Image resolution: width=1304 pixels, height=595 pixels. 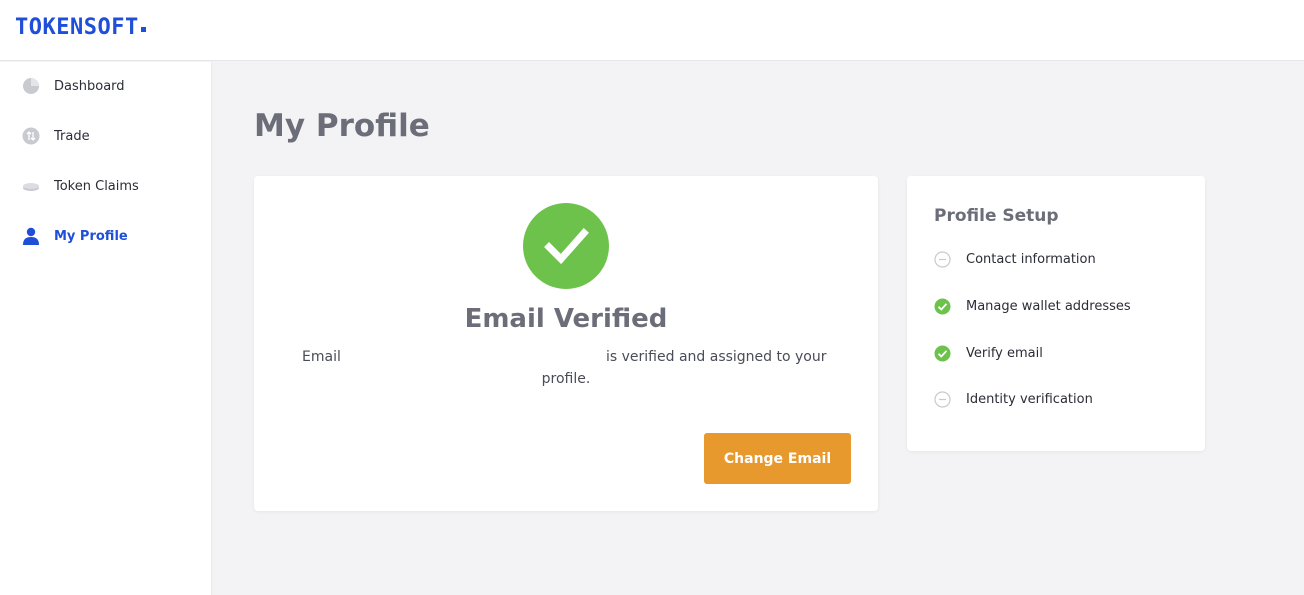 What do you see at coordinates (30, 86) in the screenshot?
I see `pie-chart-icon` at bounding box center [30, 86].